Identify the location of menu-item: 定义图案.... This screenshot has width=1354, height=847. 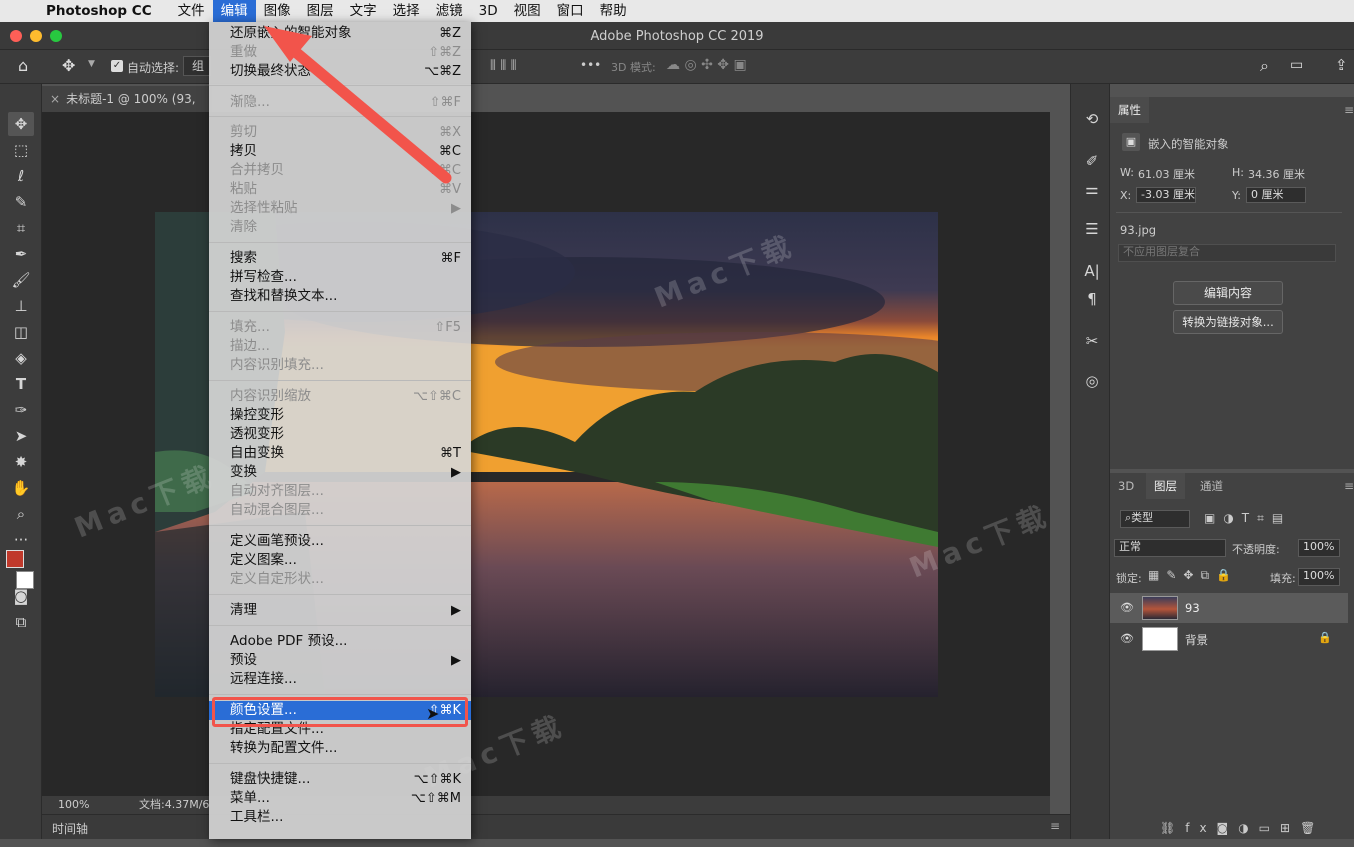
(340, 560).